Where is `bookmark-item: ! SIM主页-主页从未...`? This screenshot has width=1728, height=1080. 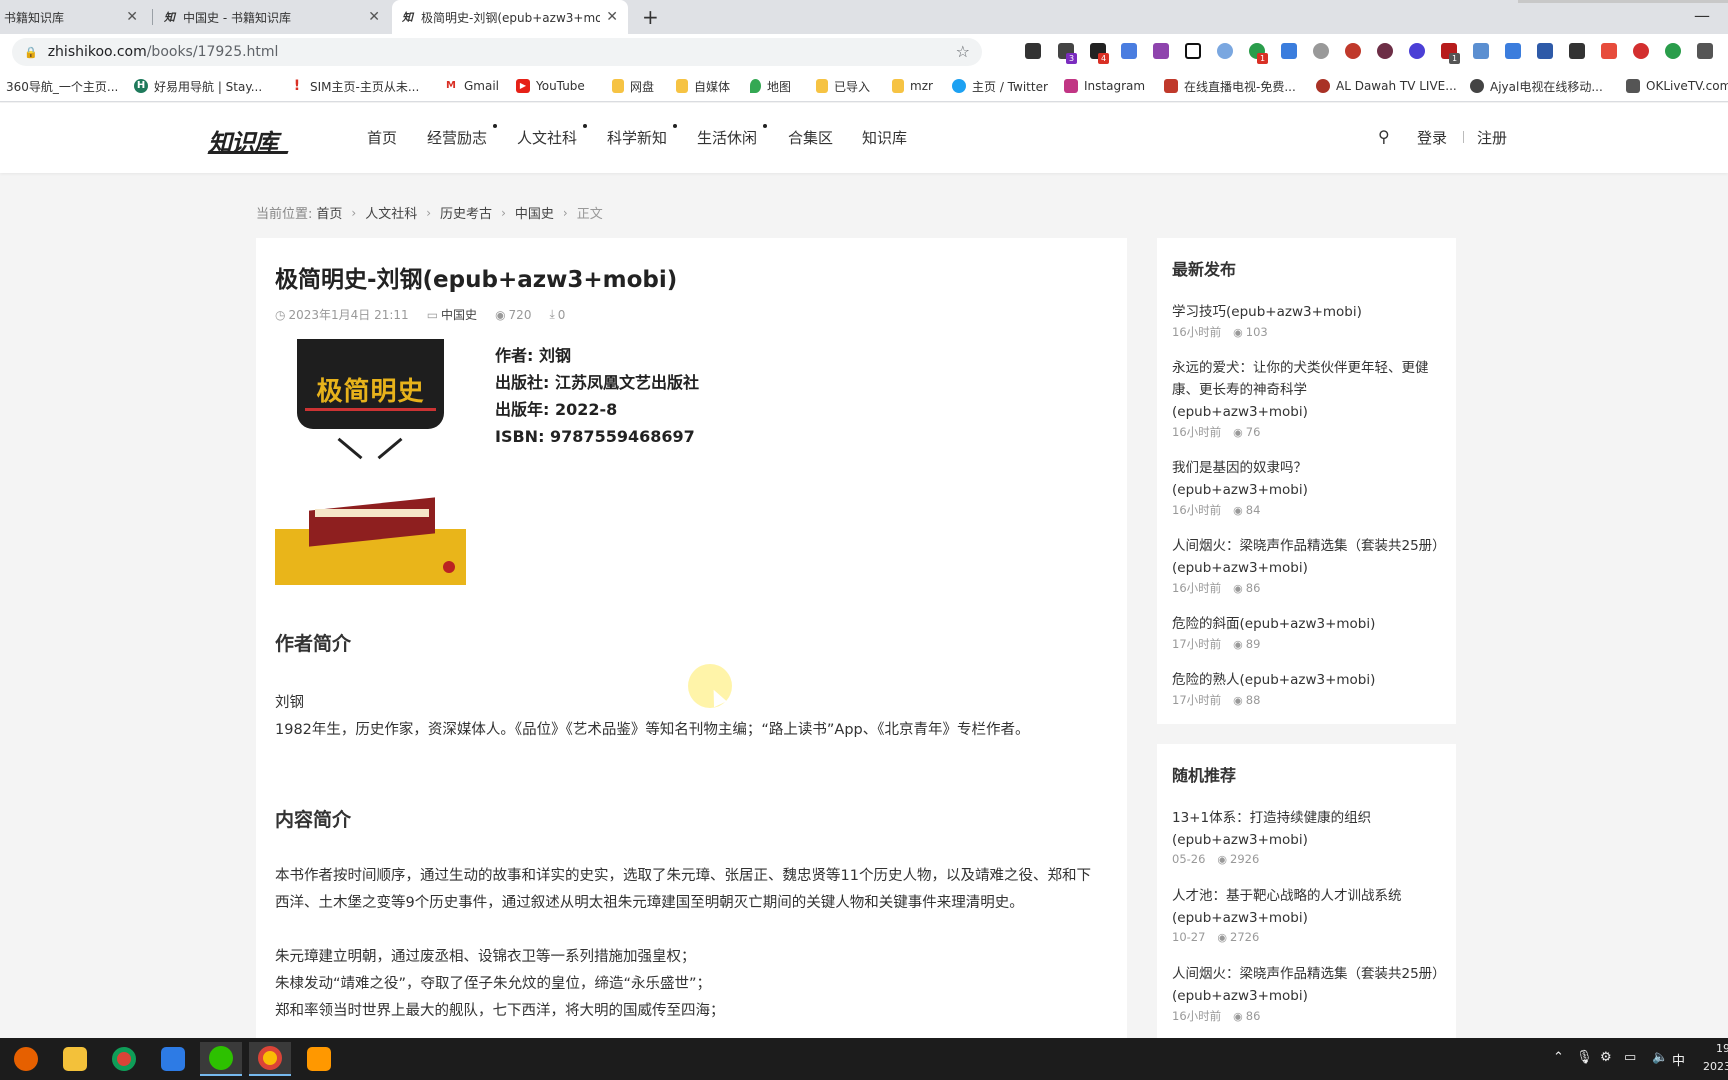
bookmark-item: ! SIM主页-主页从未... is located at coordinates (355, 85).